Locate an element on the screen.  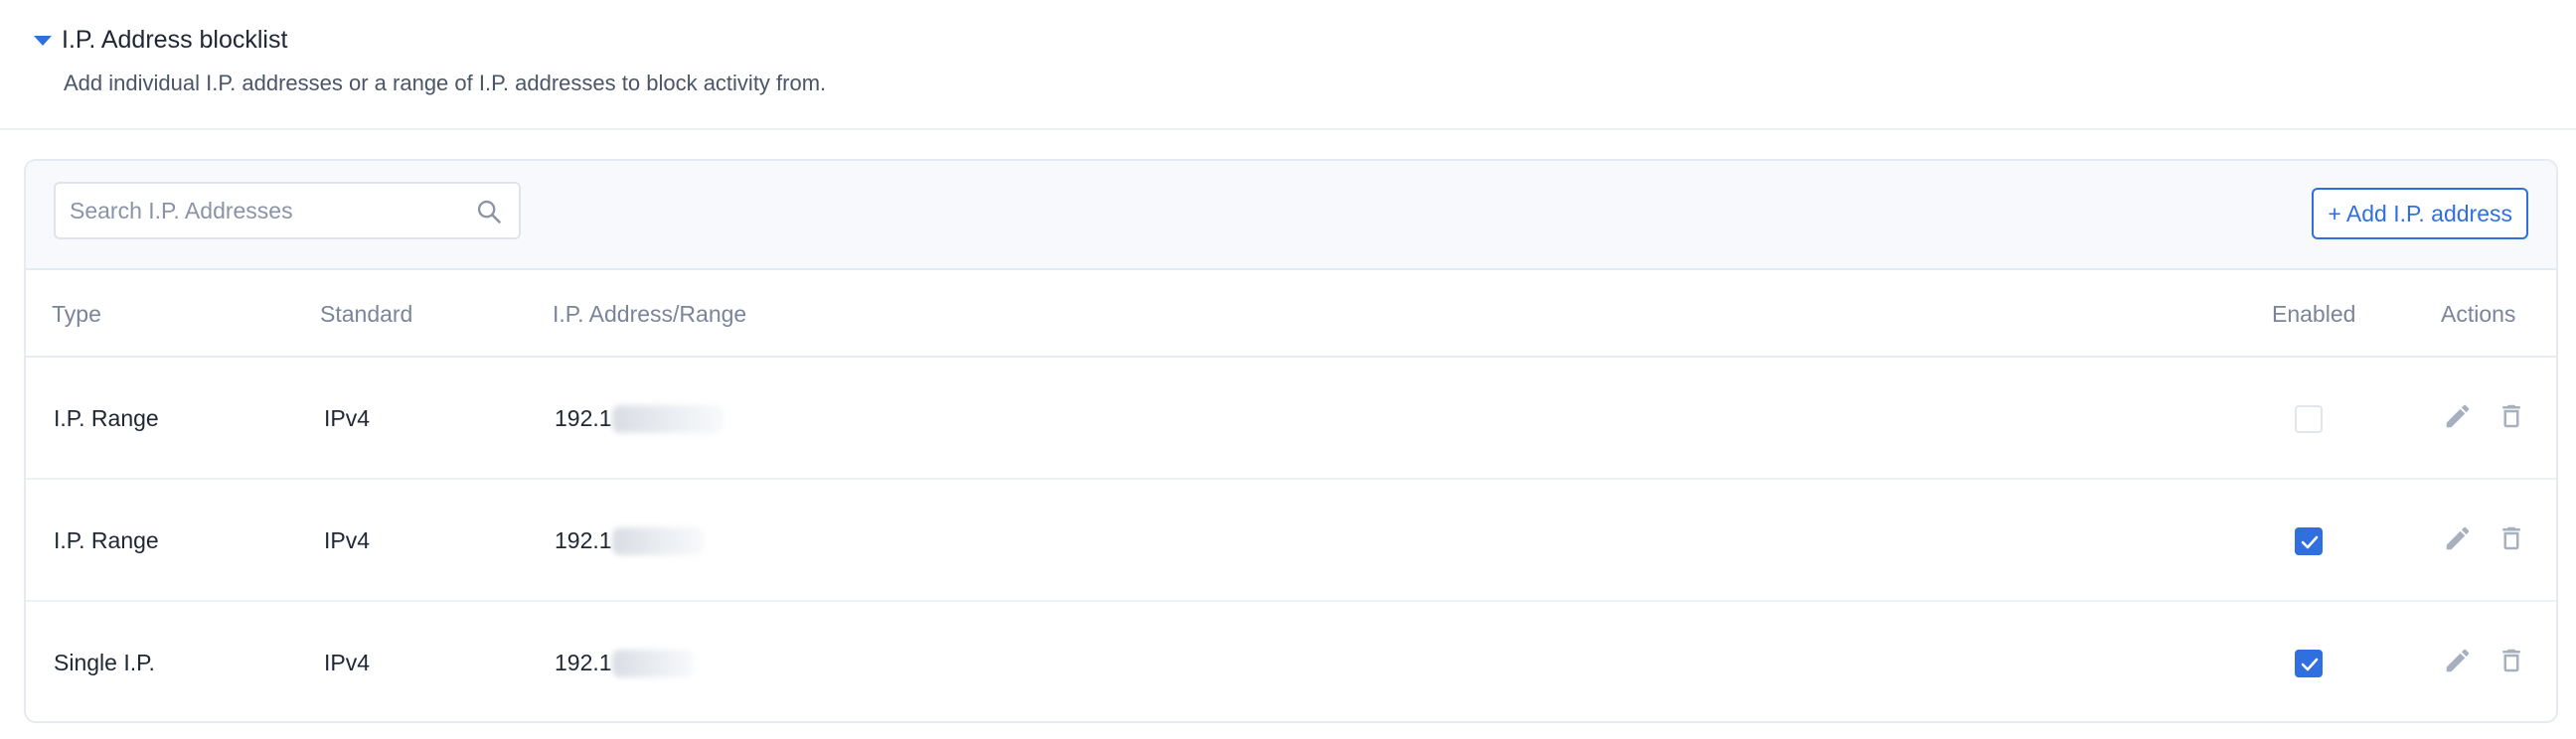
column-header-actions: Actions is located at coordinates (2478, 314).